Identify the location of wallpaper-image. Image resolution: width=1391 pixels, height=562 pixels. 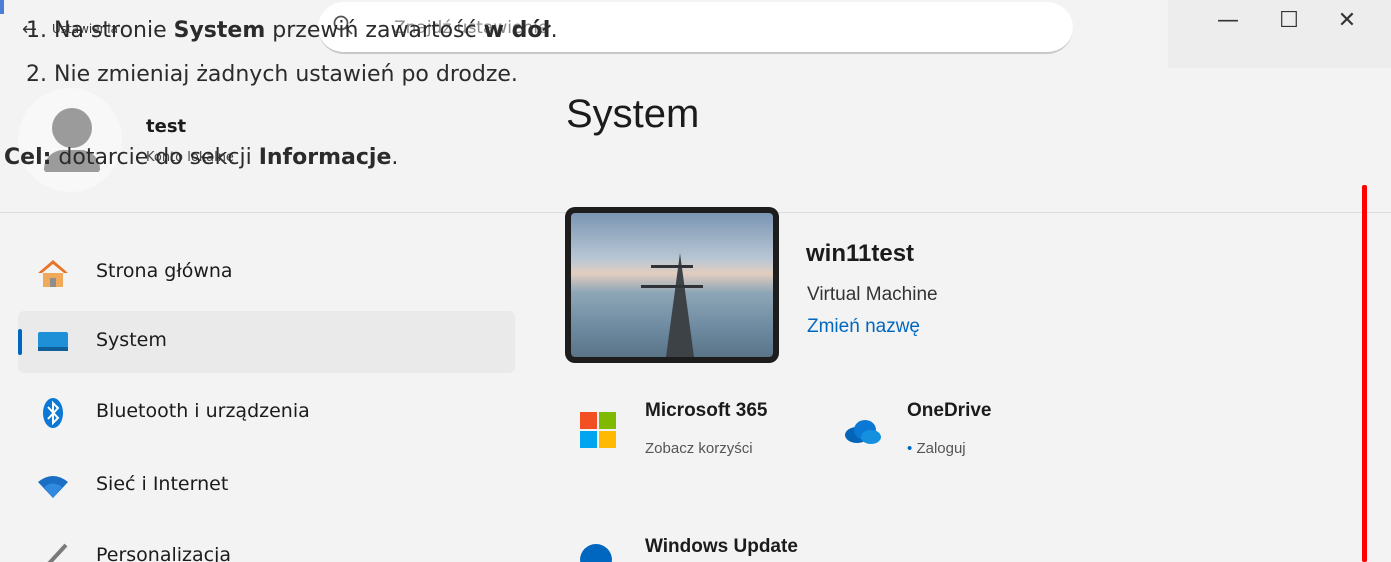
(672, 285).